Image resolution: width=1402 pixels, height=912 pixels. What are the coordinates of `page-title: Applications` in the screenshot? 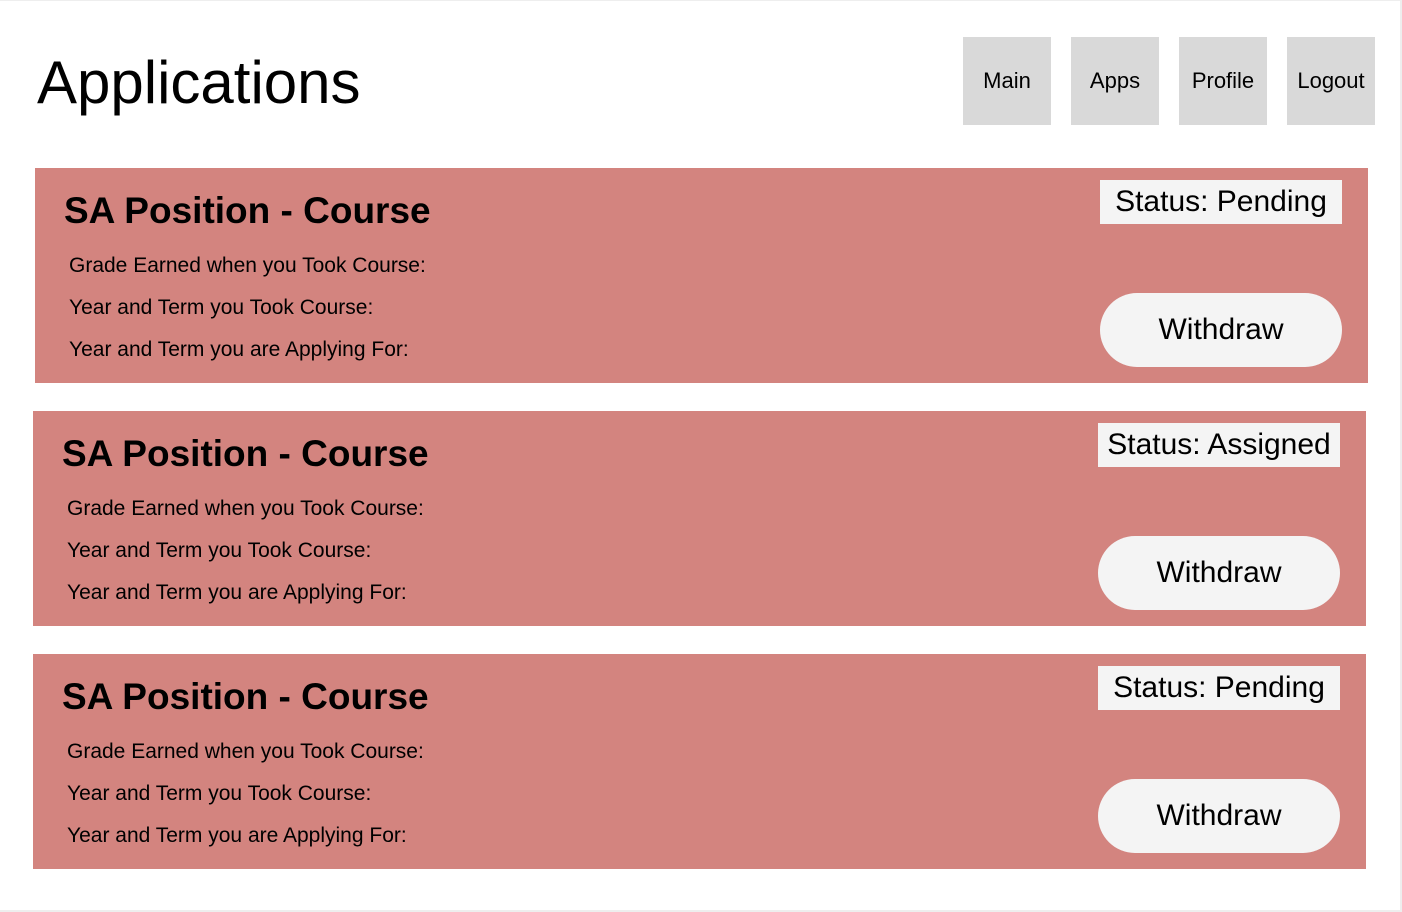 It's located at (199, 82).